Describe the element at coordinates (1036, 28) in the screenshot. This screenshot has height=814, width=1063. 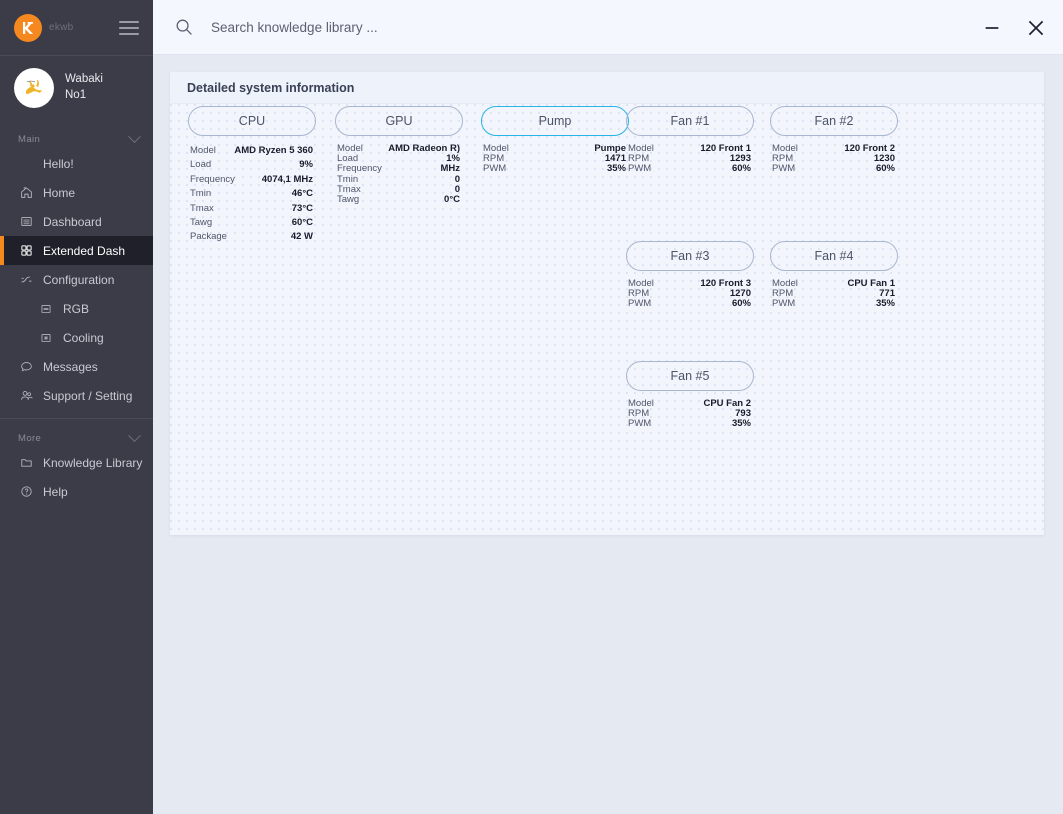
I see `close-icon` at that location.